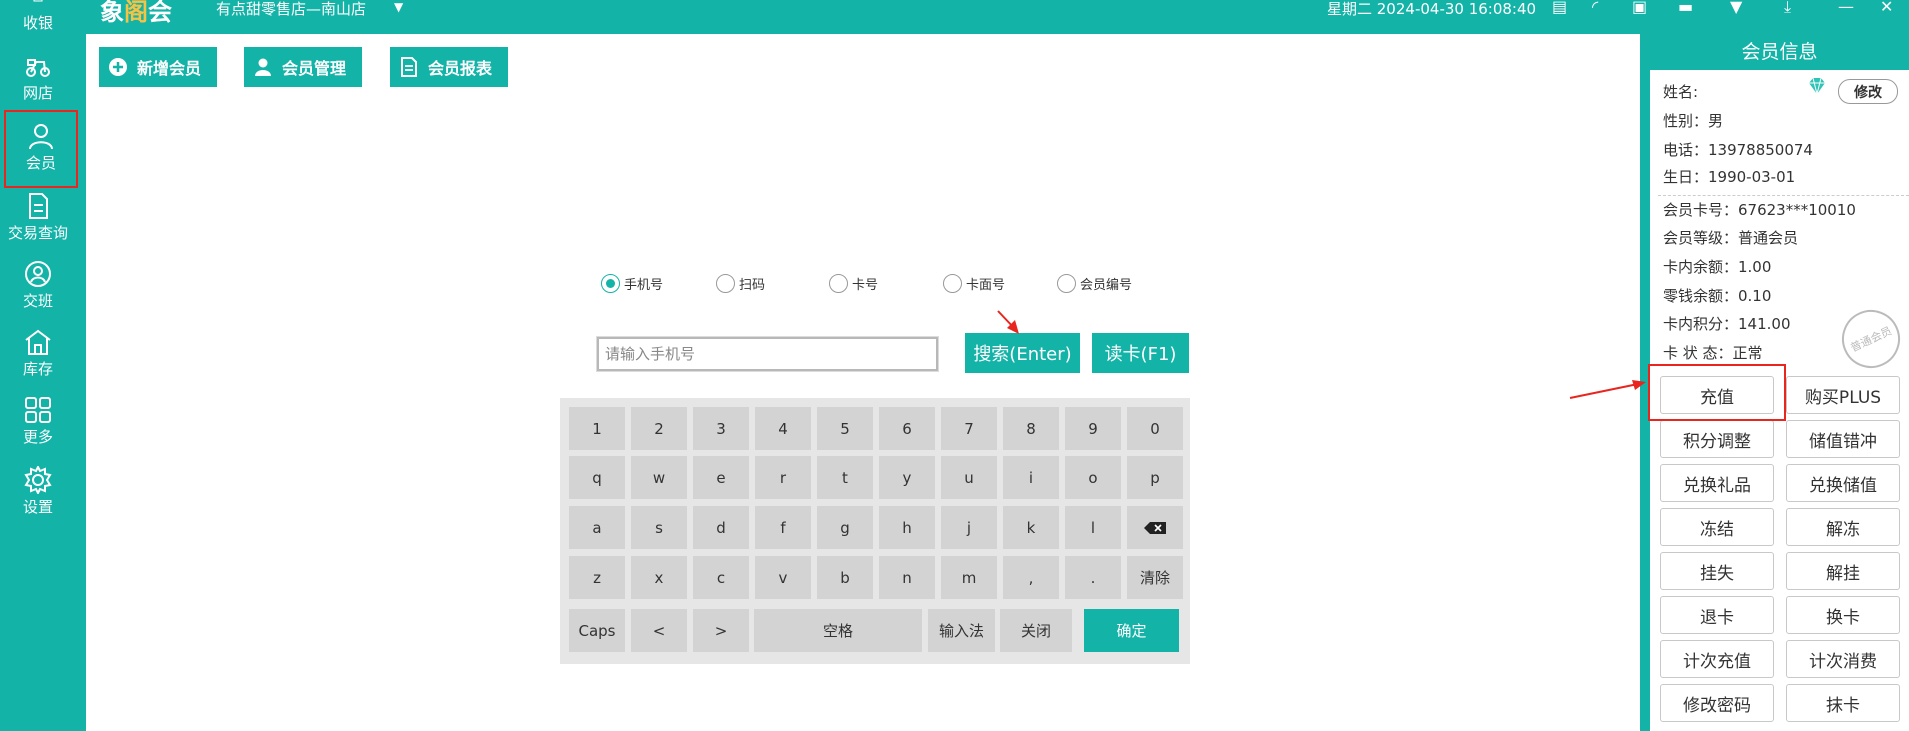  I want to click on key-k: k, so click(1031, 527).